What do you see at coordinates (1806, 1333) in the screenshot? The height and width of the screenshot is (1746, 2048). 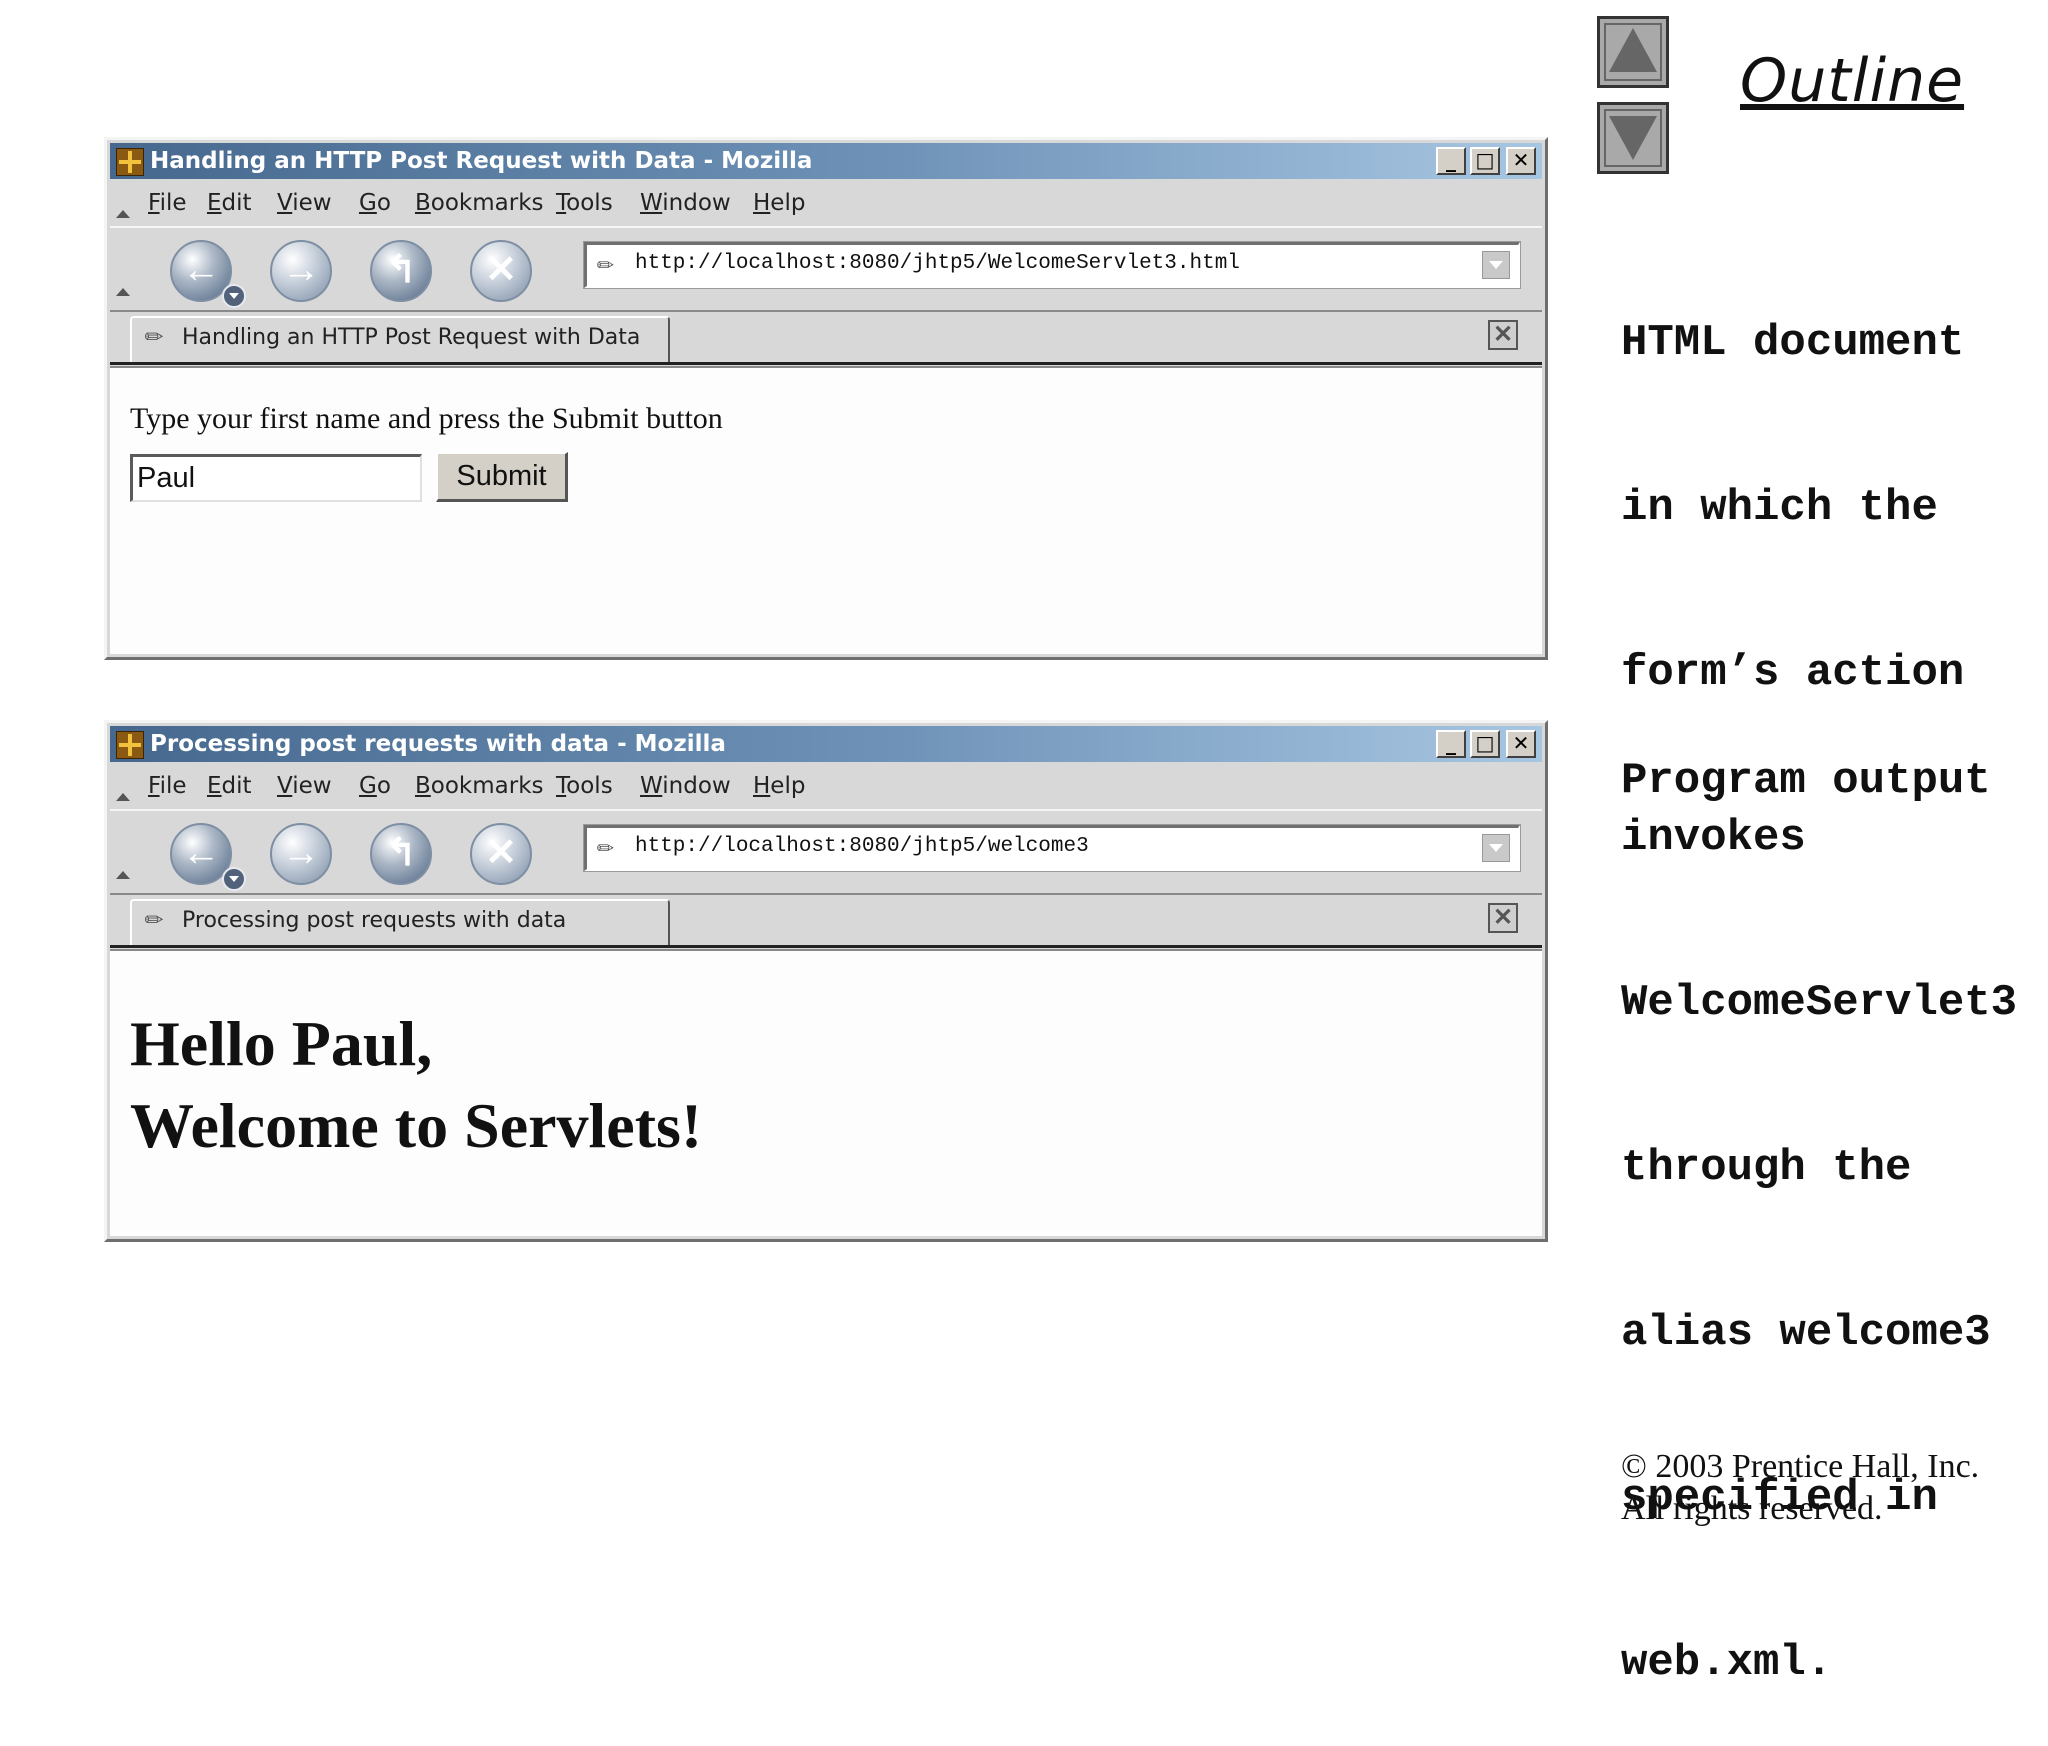 I see `note-line: alias welcome3` at bounding box center [1806, 1333].